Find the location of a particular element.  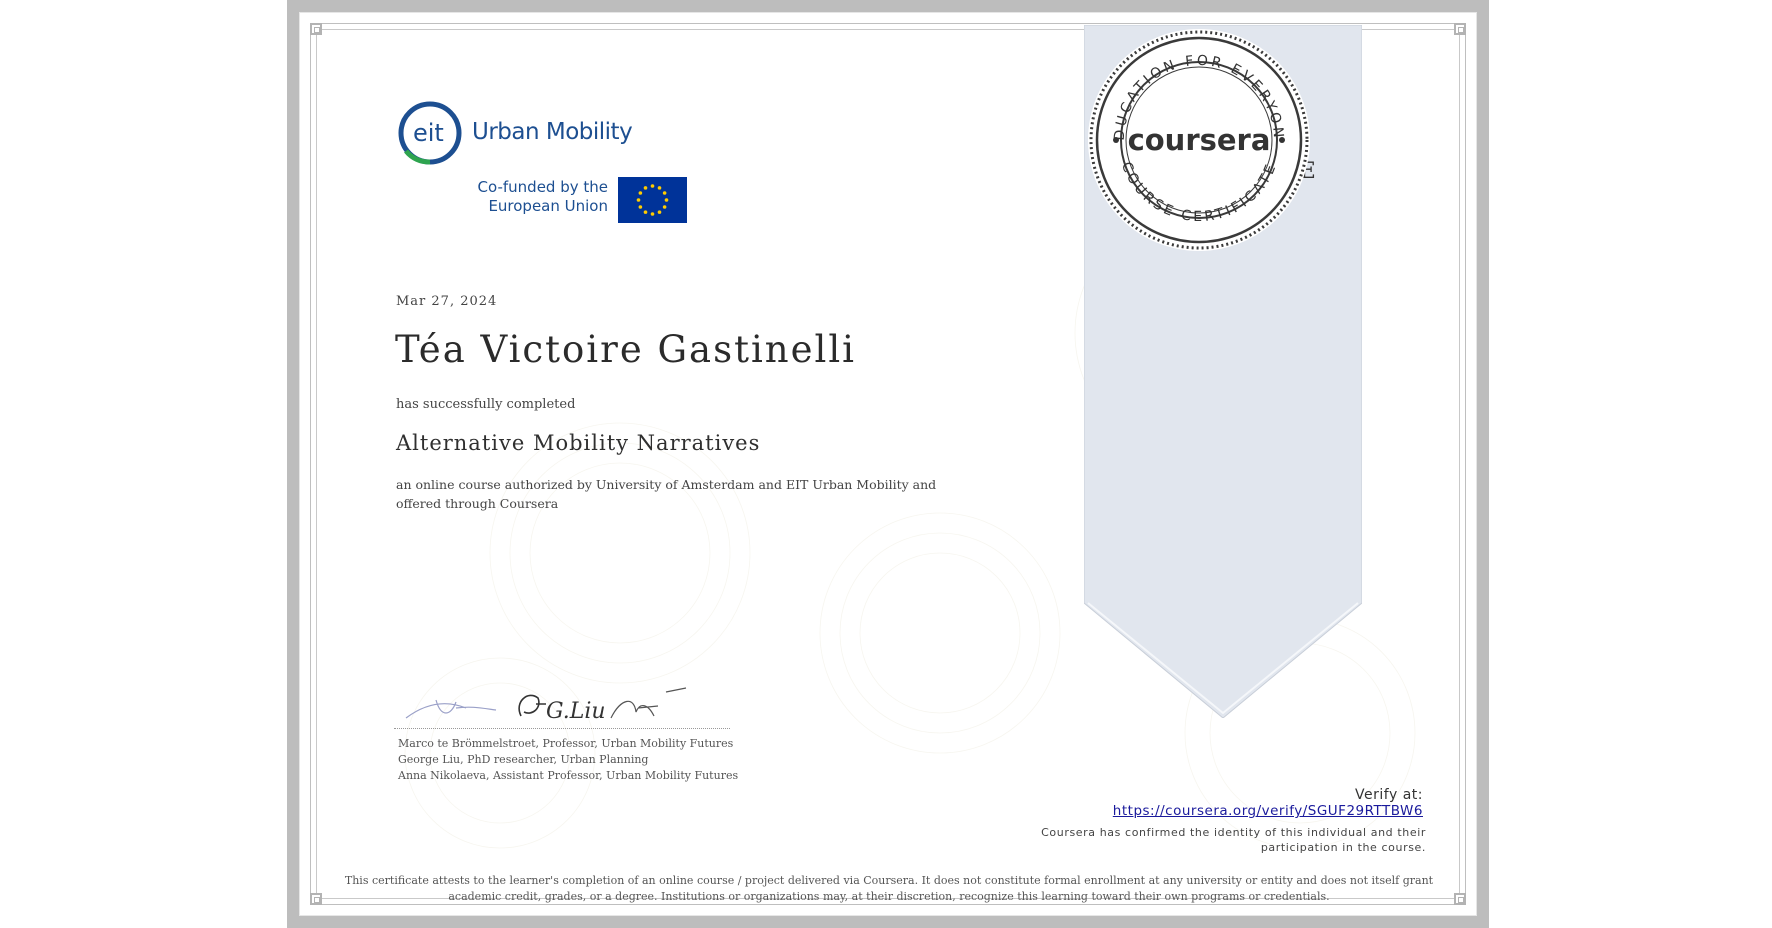

cofund-line-1: Co-funded by the is located at coordinates (542, 187).